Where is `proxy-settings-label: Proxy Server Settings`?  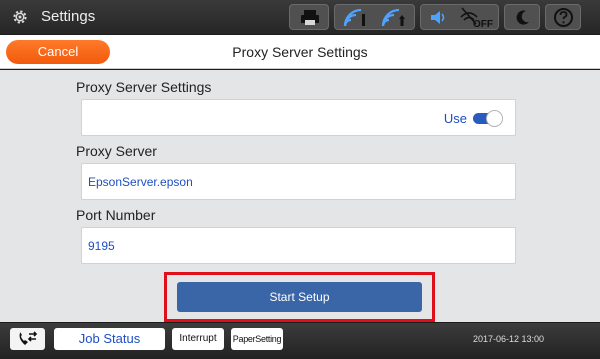
proxy-settings-label: Proxy Server Settings is located at coordinates (144, 87).